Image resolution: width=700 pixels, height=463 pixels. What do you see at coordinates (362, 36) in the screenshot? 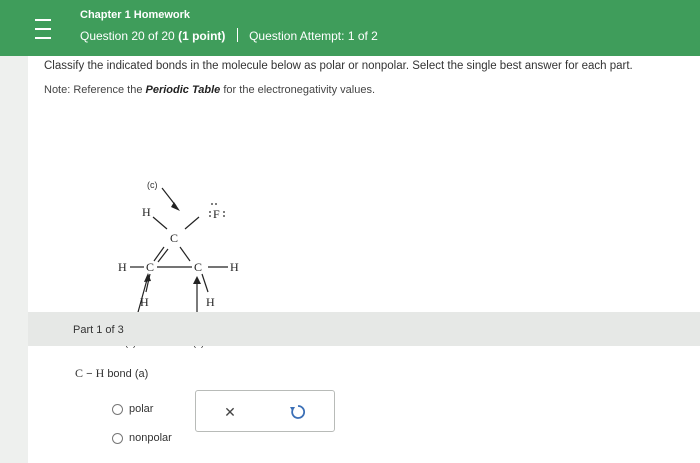
I see `attempt-value: 1 of 2` at bounding box center [362, 36].